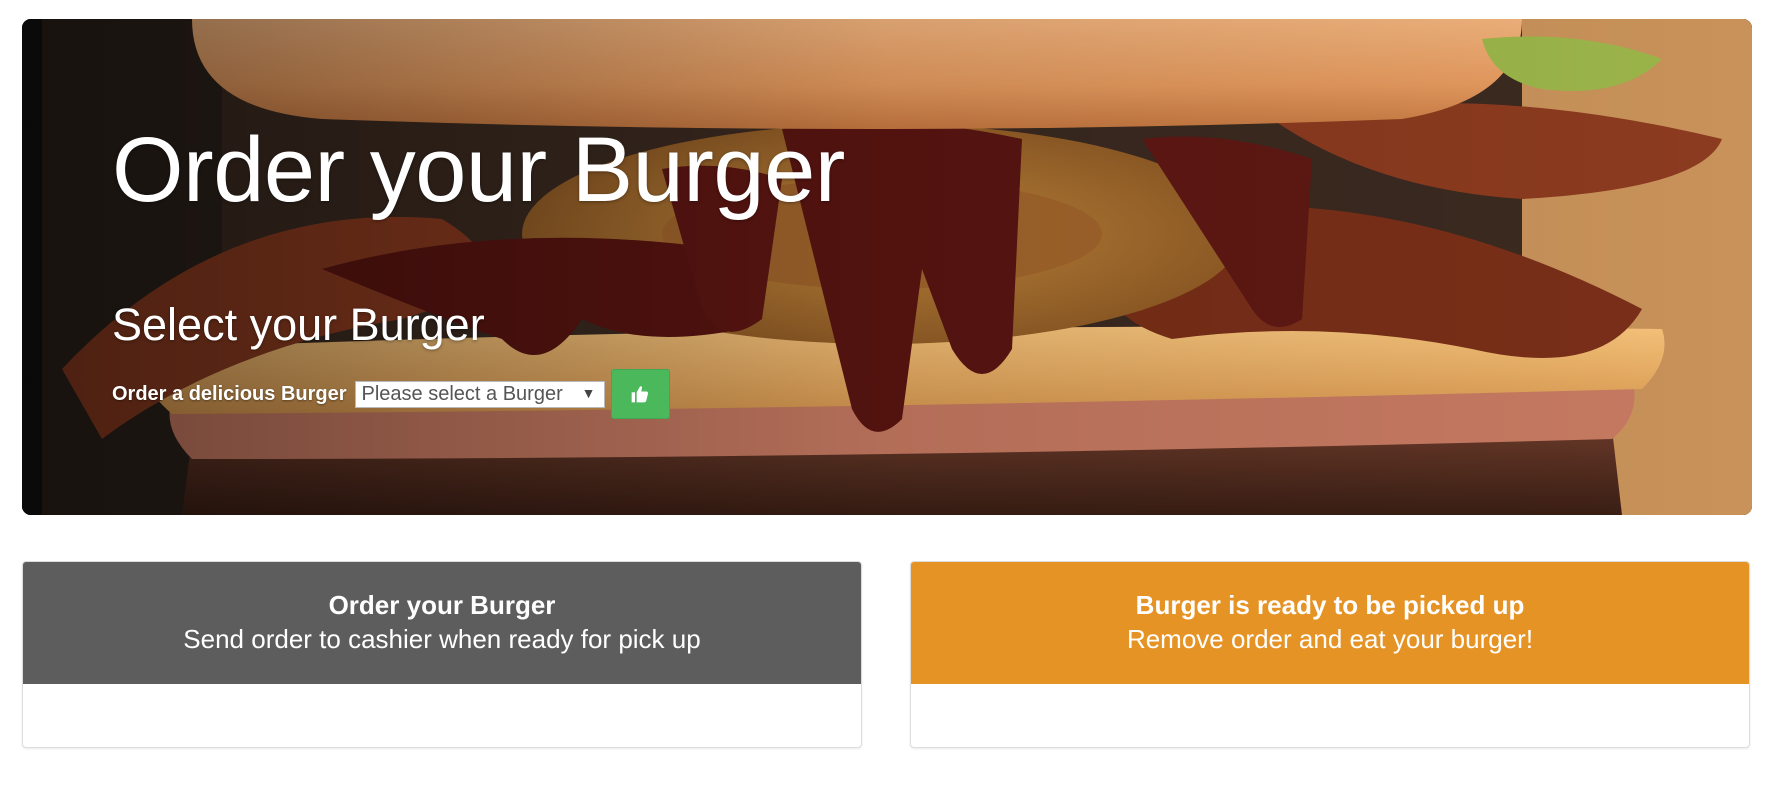 Image resolution: width=1771 pixels, height=804 pixels. What do you see at coordinates (298, 324) in the screenshot?
I see `hero-subtitle: Select your Burger` at bounding box center [298, 324].